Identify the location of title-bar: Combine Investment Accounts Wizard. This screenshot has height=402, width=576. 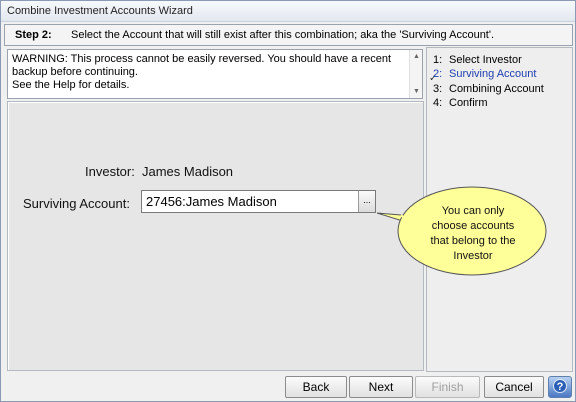
(288, 11).